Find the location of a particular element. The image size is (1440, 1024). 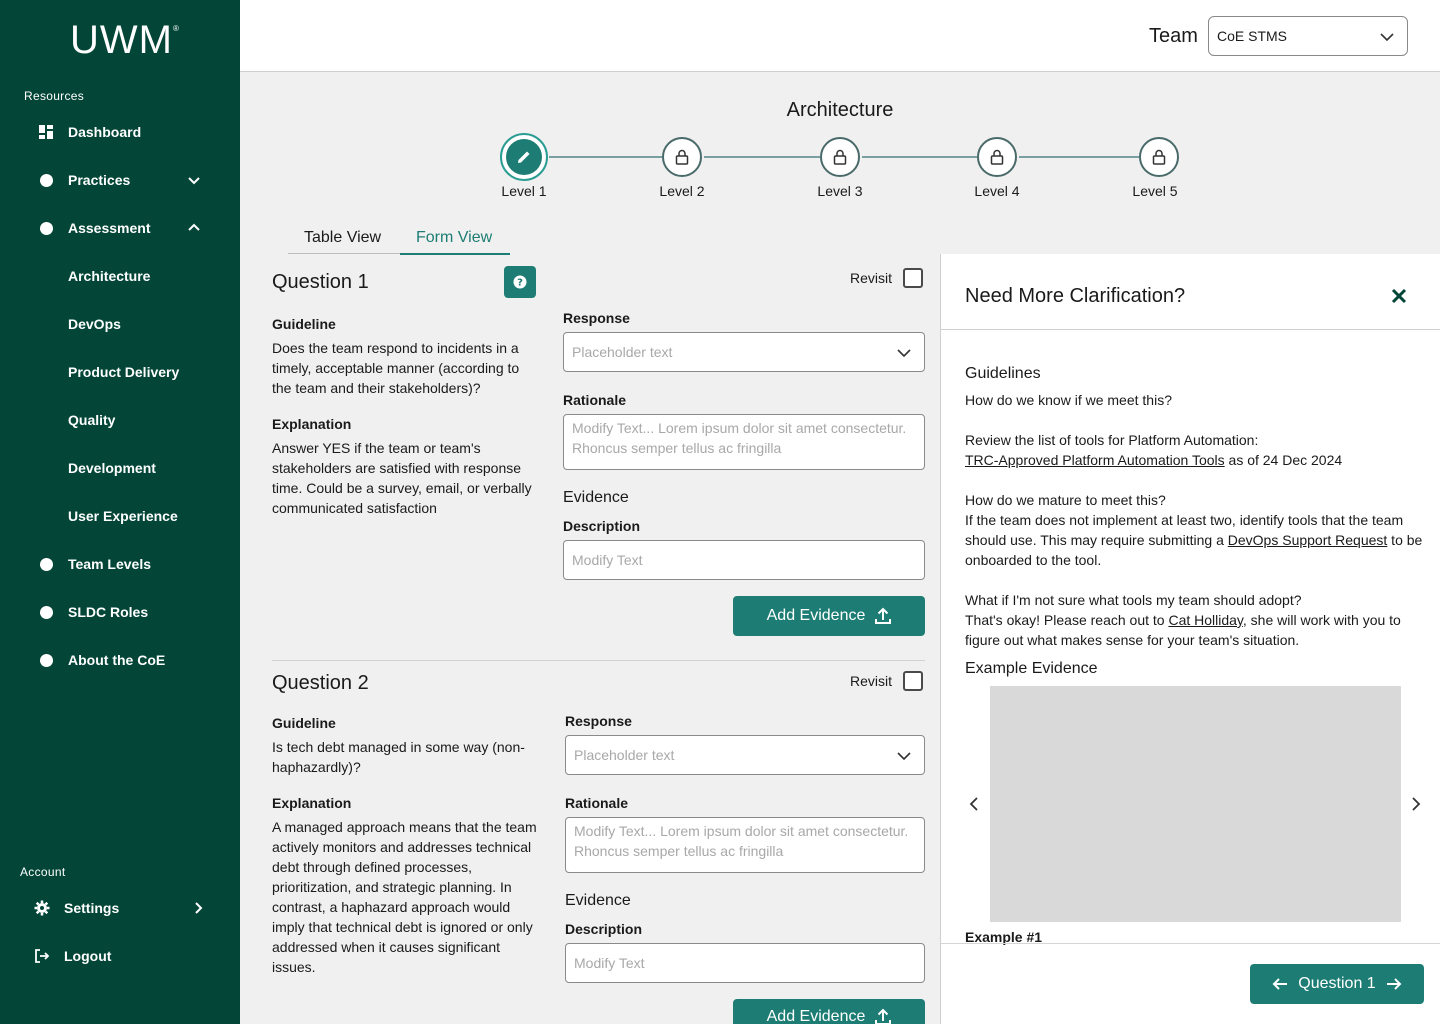

sidebar-item-about-coe: About the CoE is located at coordinates (120, 660).